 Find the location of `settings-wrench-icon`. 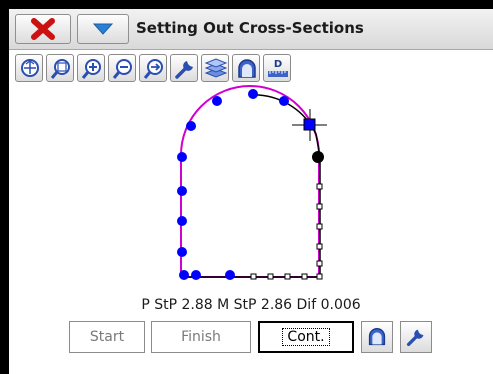

settings-wrench-icon is located at coordinates (415, 338).